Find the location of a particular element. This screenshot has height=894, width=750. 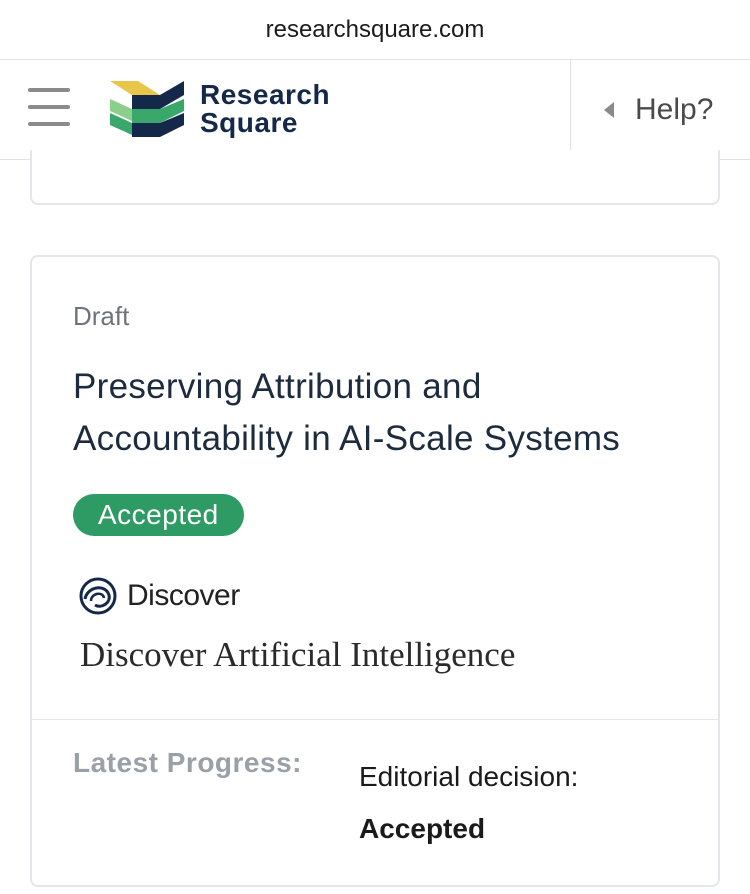

help-button: Help? is located at coordinates (660, 109).